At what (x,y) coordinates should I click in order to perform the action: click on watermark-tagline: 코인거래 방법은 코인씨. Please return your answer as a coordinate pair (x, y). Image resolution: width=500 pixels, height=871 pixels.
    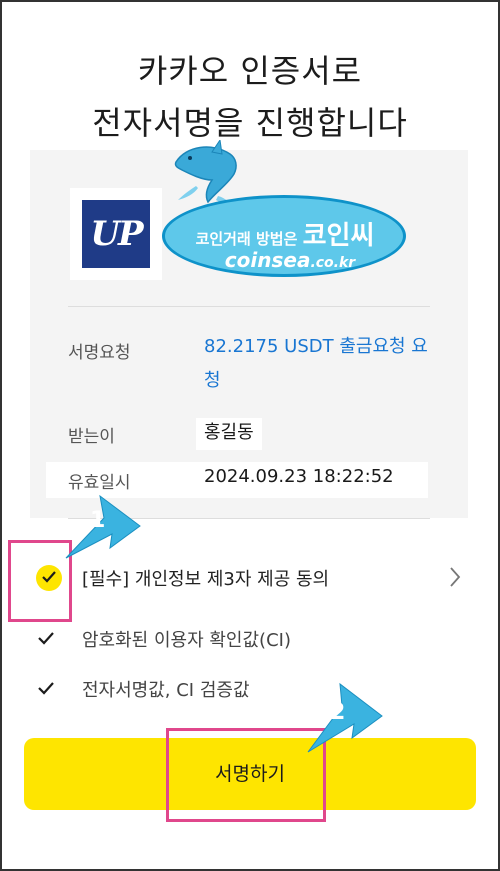
    Looking at the image, I should click on (285, 233).